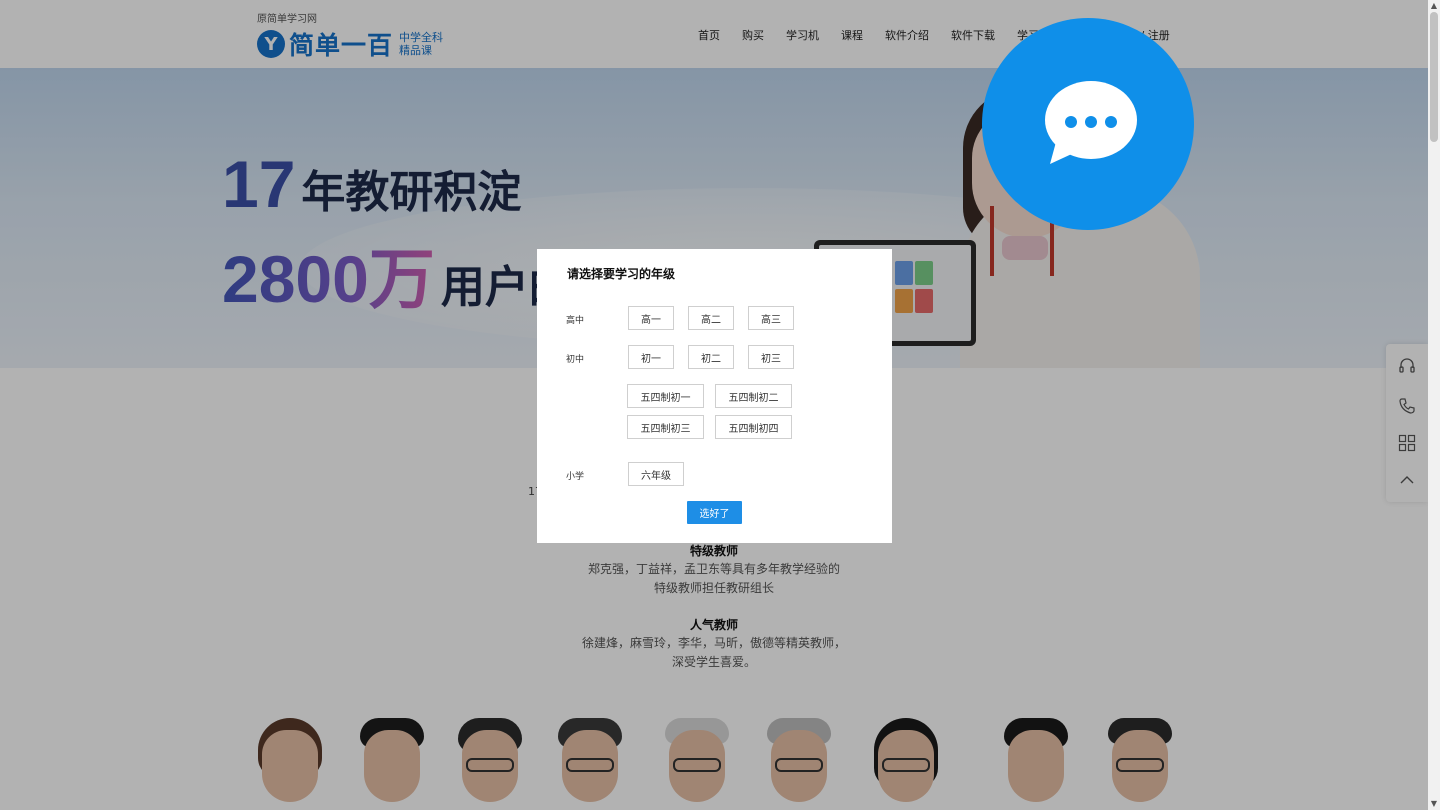  I want to click on grade-button-g11: 高二, so click(711, 318).